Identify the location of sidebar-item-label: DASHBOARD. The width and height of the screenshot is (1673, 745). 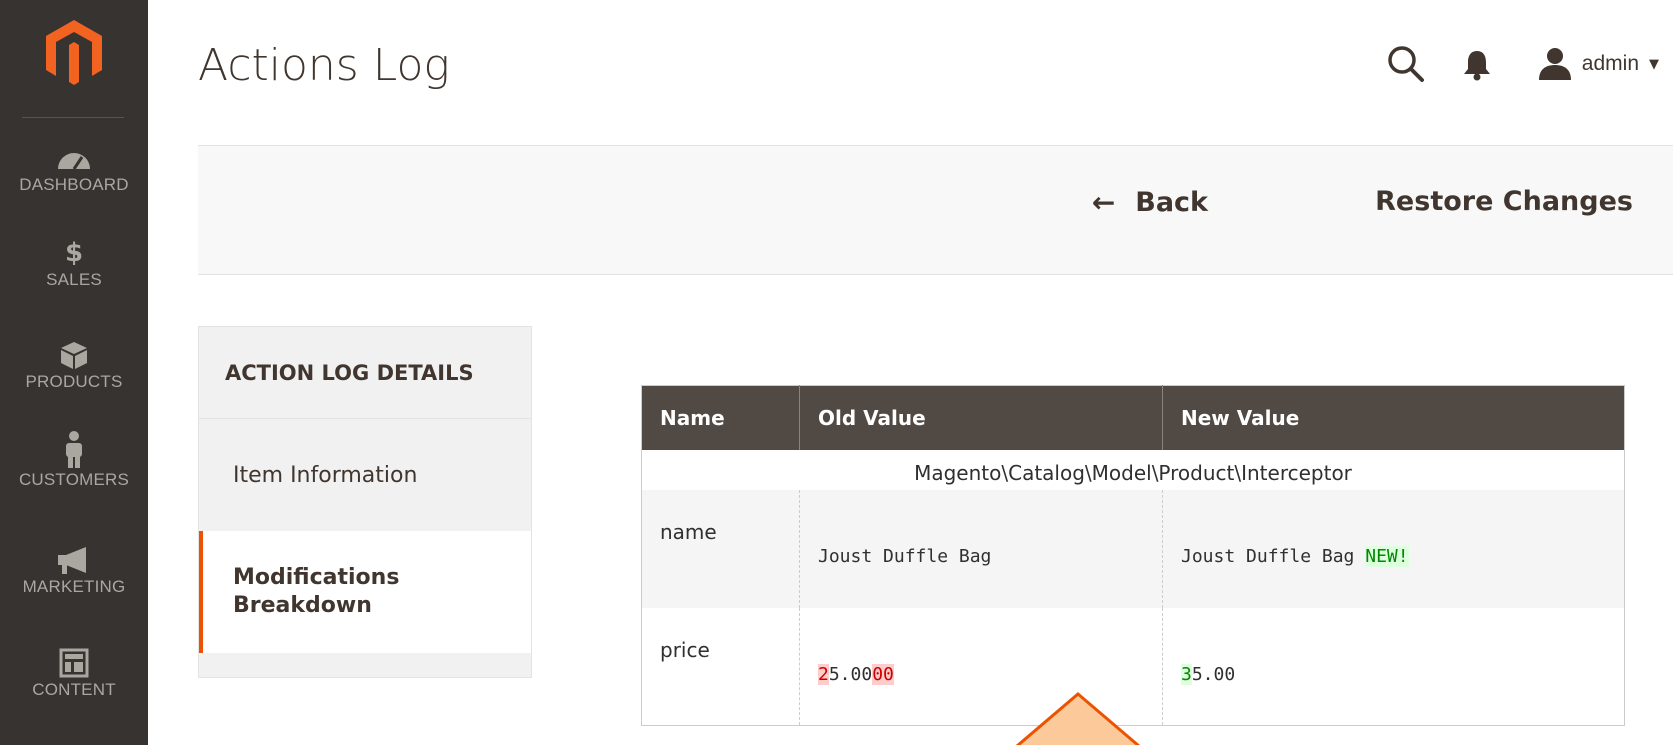
(74, 184).